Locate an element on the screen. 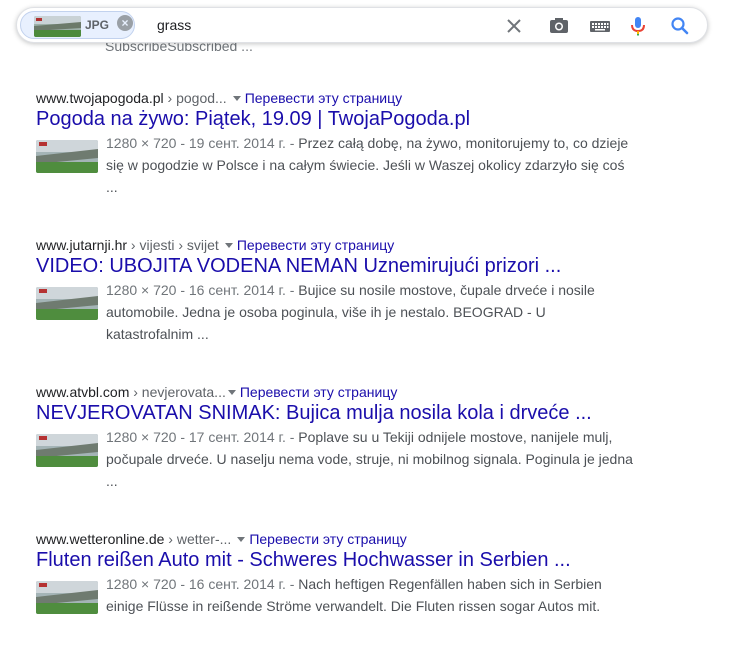  search-input is located at coordinates (327, 25).